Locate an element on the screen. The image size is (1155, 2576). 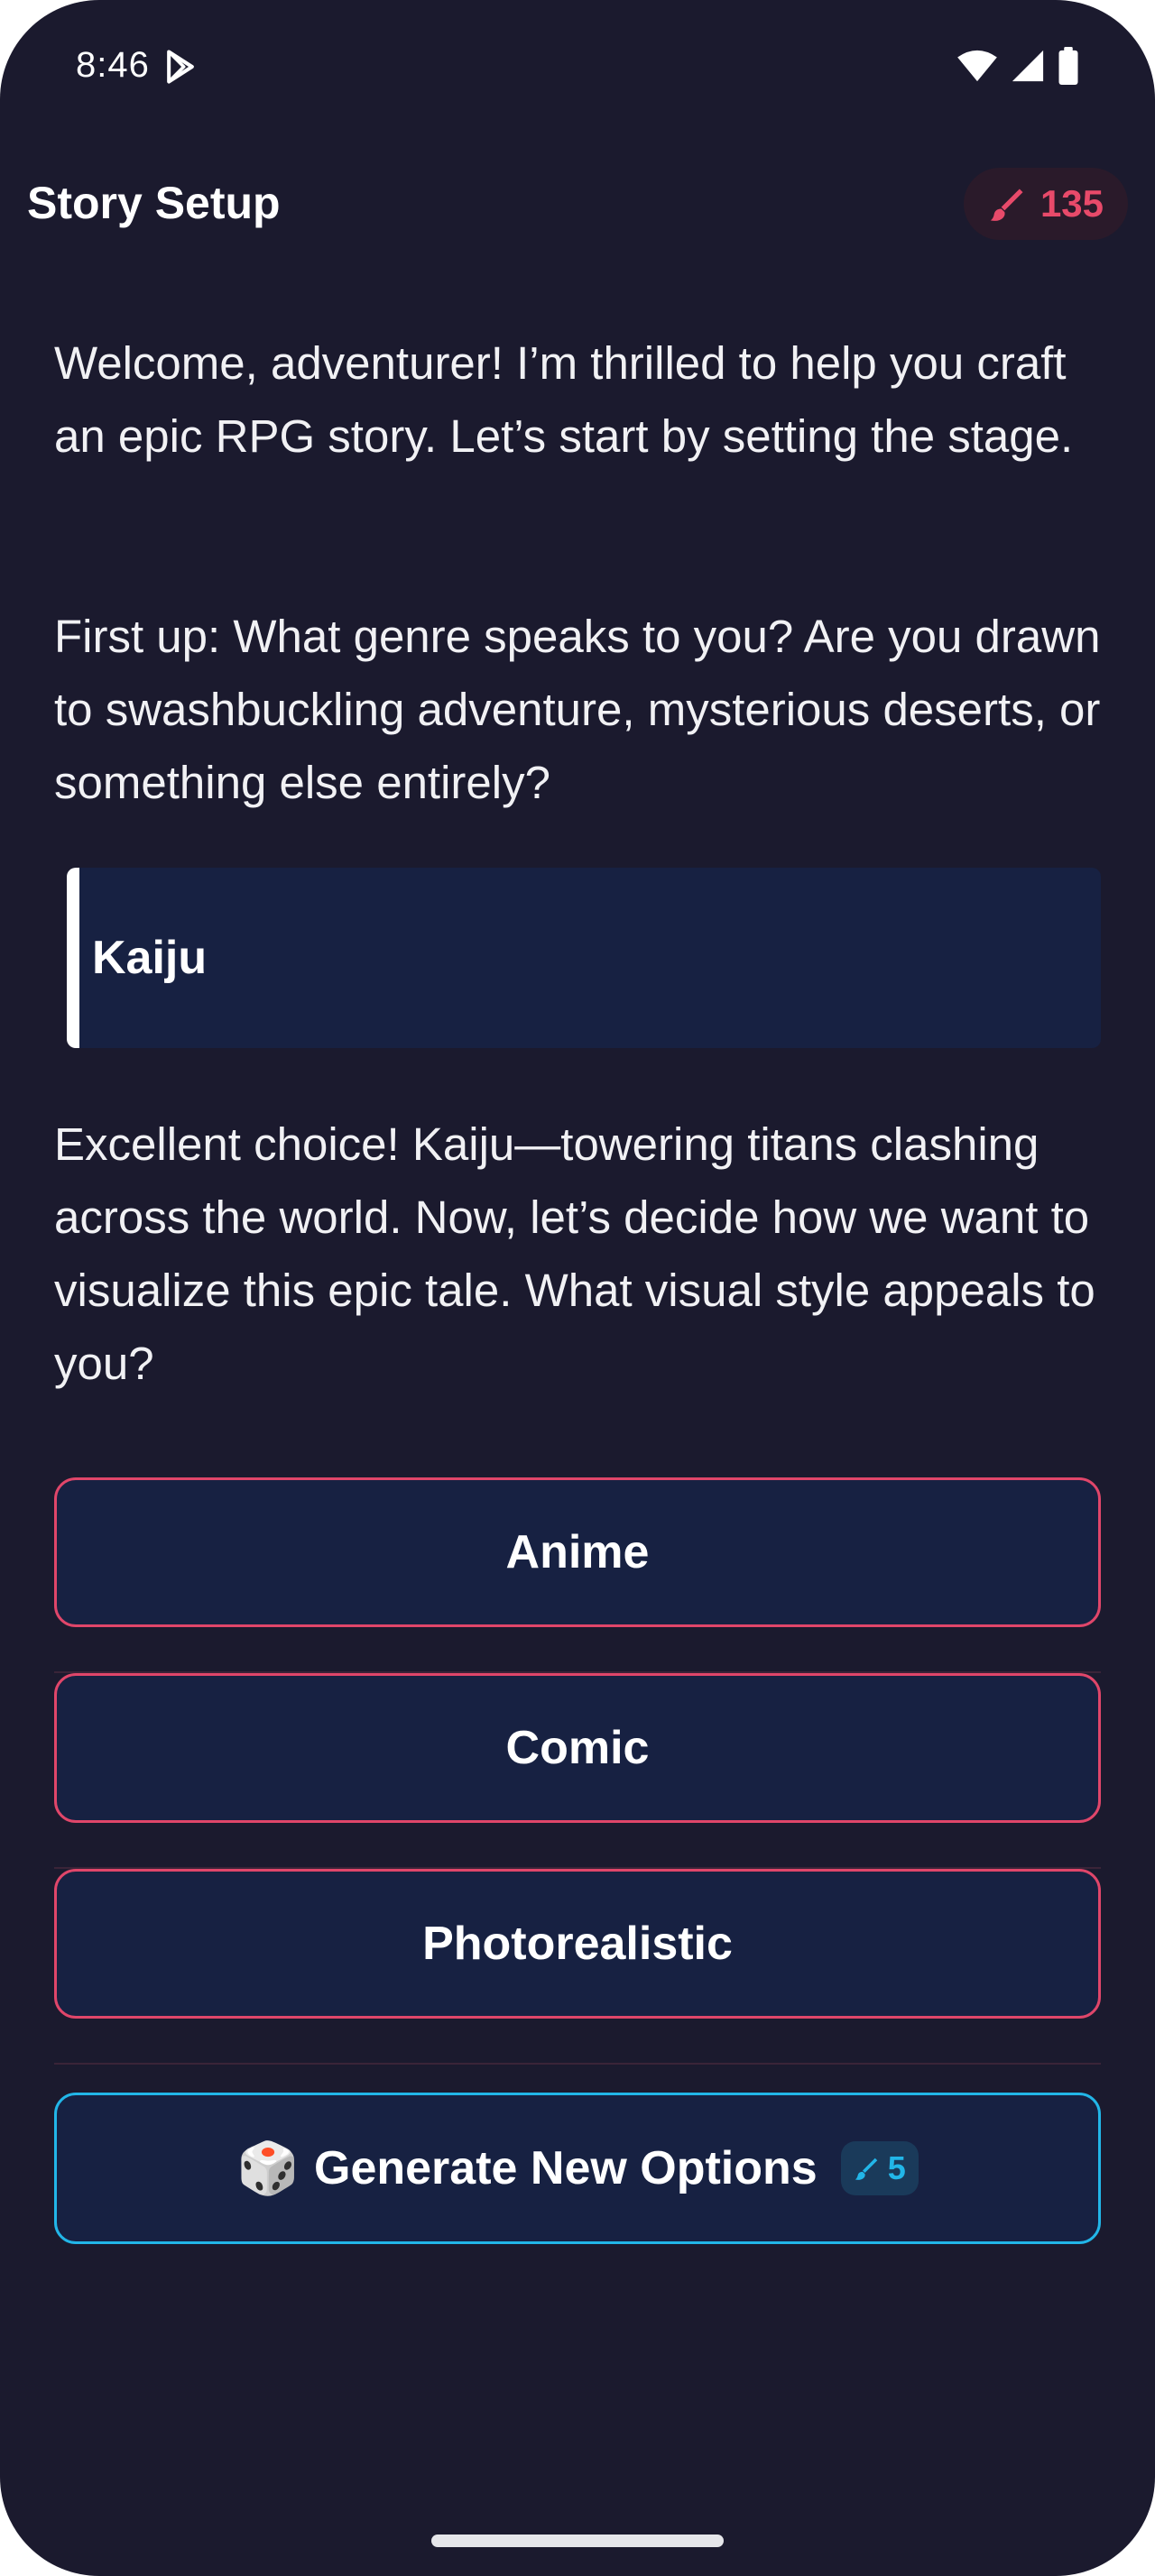
battery-icon is located at coordinates (1068, 66).